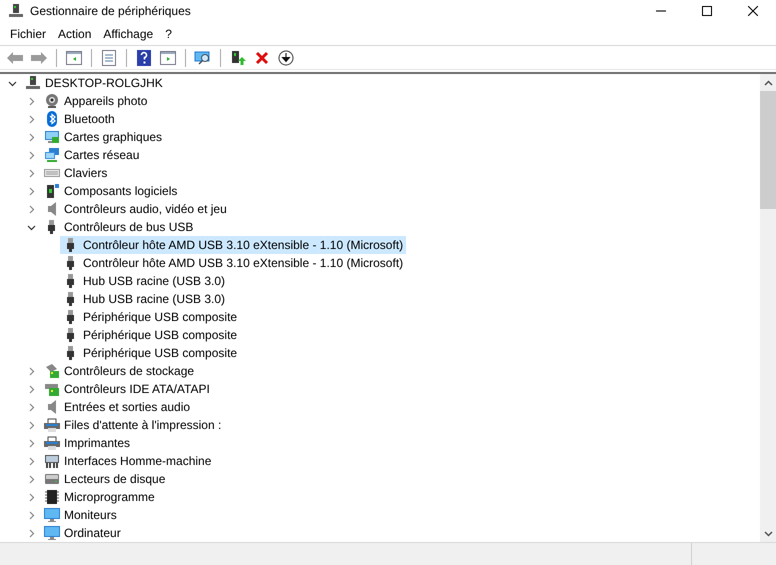 The width and height of the screenshot is (776, 565). Describe the element at coordinates (99, 497) in the screenshot. I see `tree-item: Microprogramme` at that location.